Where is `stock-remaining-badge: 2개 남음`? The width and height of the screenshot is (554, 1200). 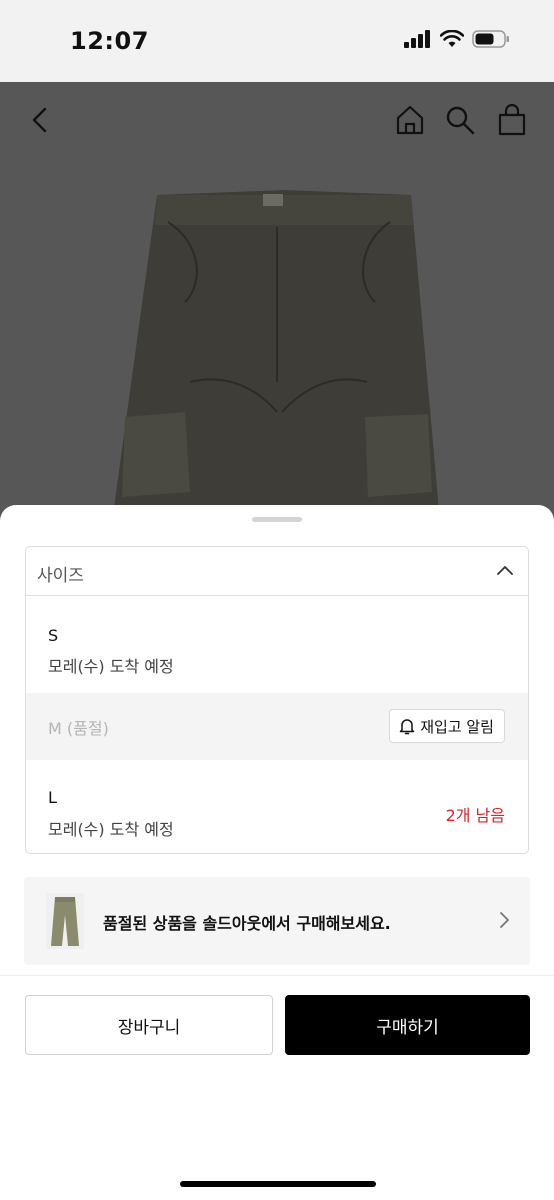 stock-remaining-badge: 2개 남음 is located at coordinates (475, 815).